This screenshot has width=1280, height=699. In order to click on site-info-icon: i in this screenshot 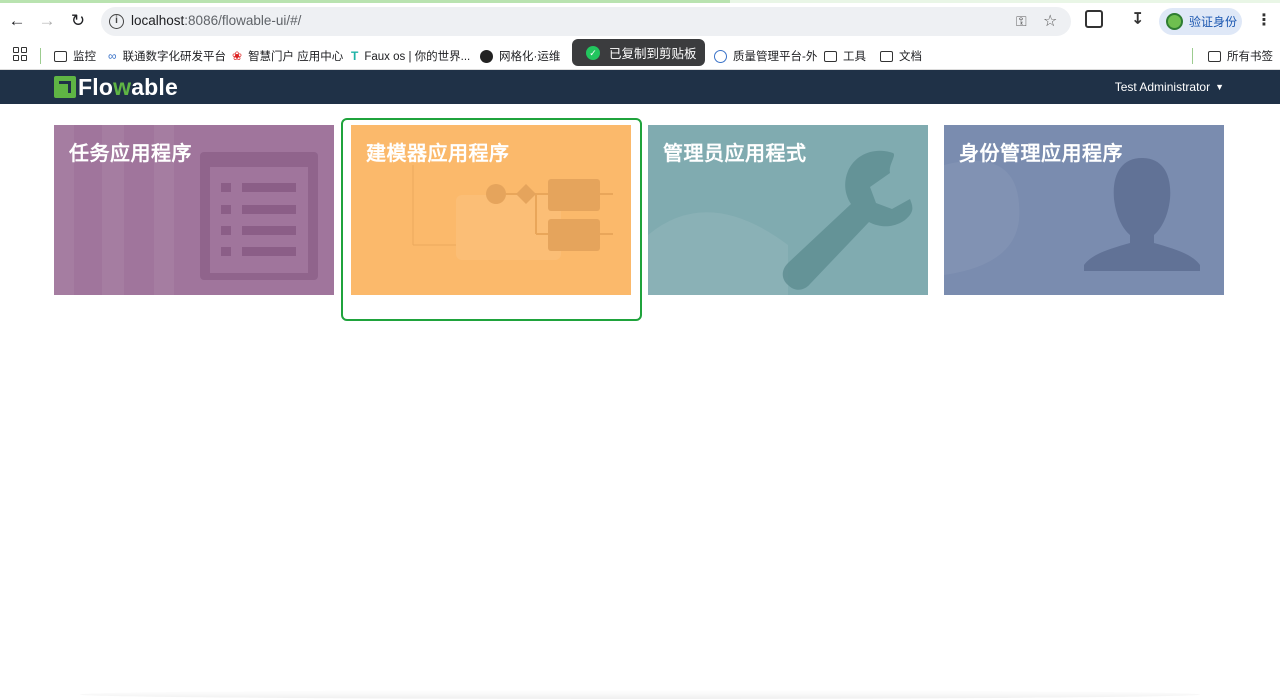, I will do `click(116, 21)`.